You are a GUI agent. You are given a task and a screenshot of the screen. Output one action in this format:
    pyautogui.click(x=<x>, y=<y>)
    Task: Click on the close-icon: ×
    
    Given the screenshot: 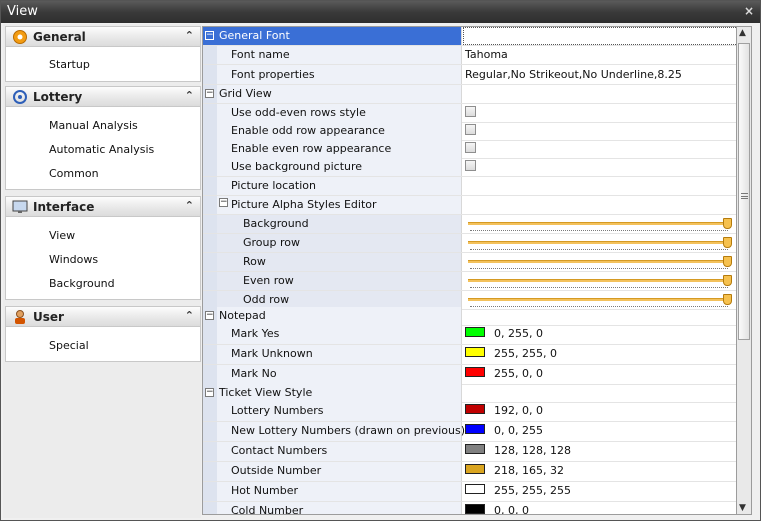 What is the action you would take?
    pyautogui.click(x=749, y=11)
    